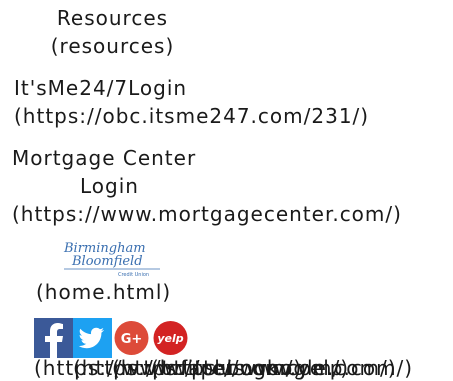  I want to click on itsme247-link-label: It'sMe24/7Login, so click(101, 88).